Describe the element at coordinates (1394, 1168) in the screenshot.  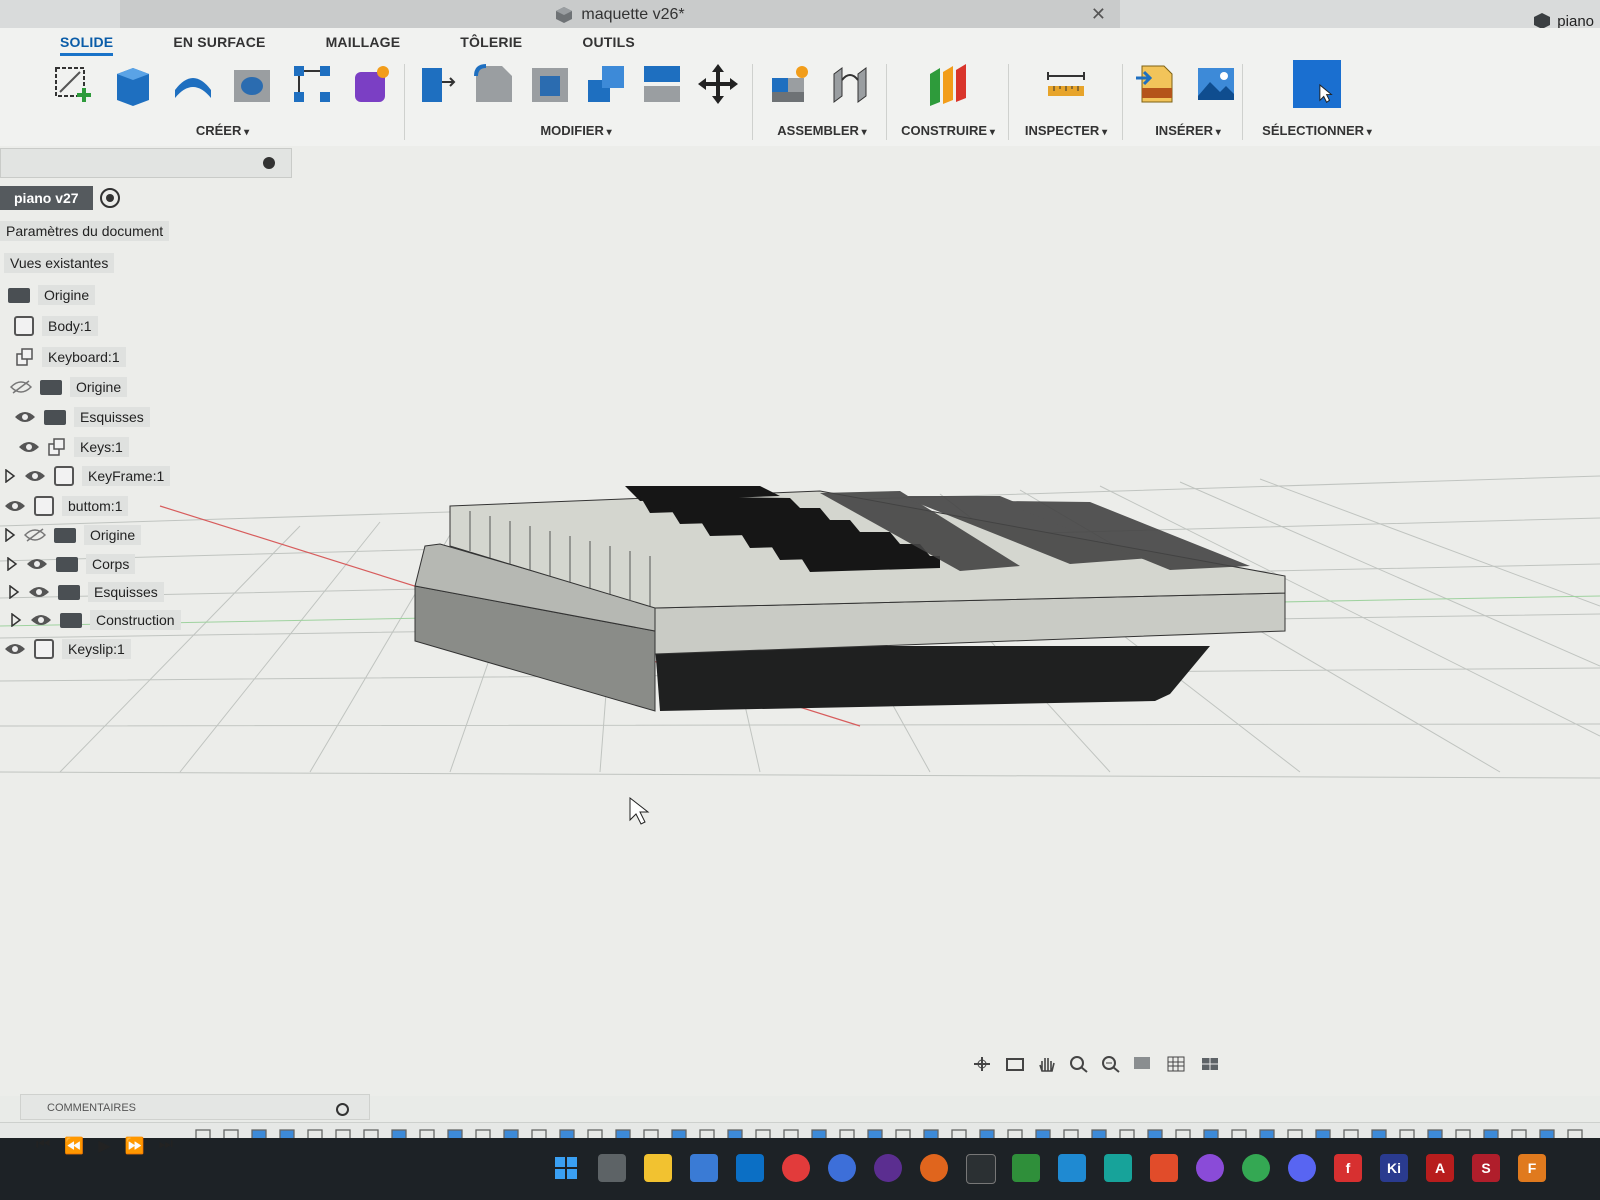
I see `kicad-icon: Ki` at that location.